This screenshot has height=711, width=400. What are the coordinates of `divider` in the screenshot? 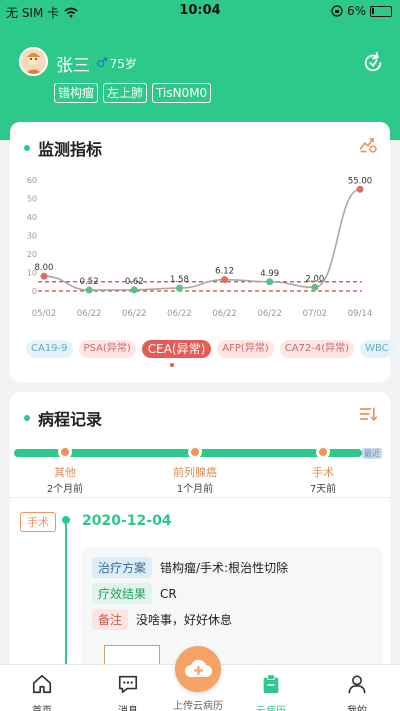 It's located at (200, 497).